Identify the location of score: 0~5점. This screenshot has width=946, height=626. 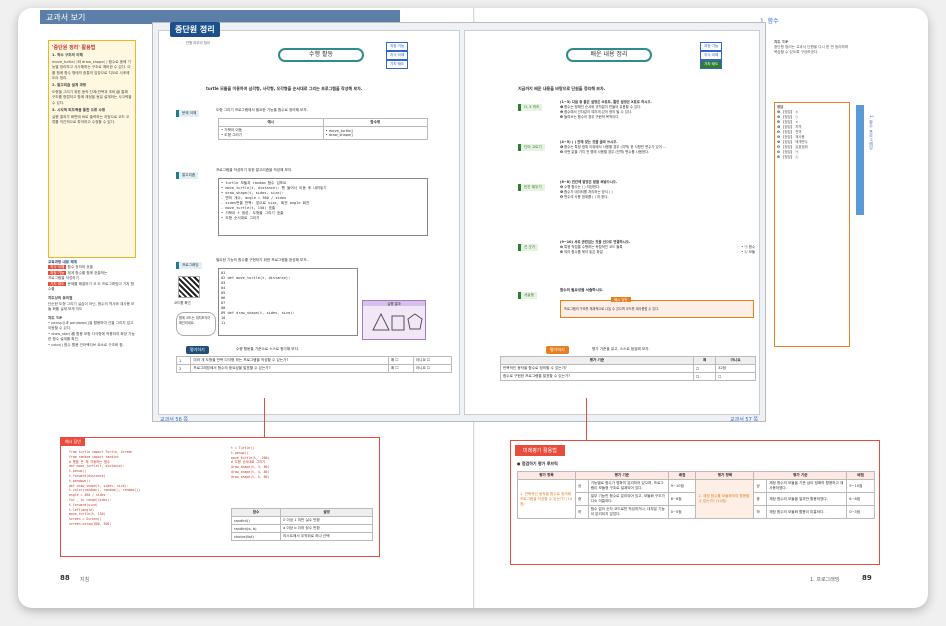
(860, 512).